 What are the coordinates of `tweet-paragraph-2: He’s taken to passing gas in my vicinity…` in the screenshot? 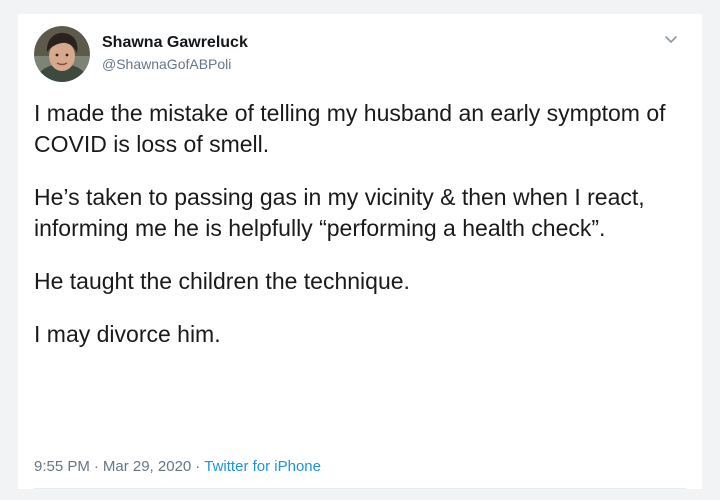 It's located at (339, 212).